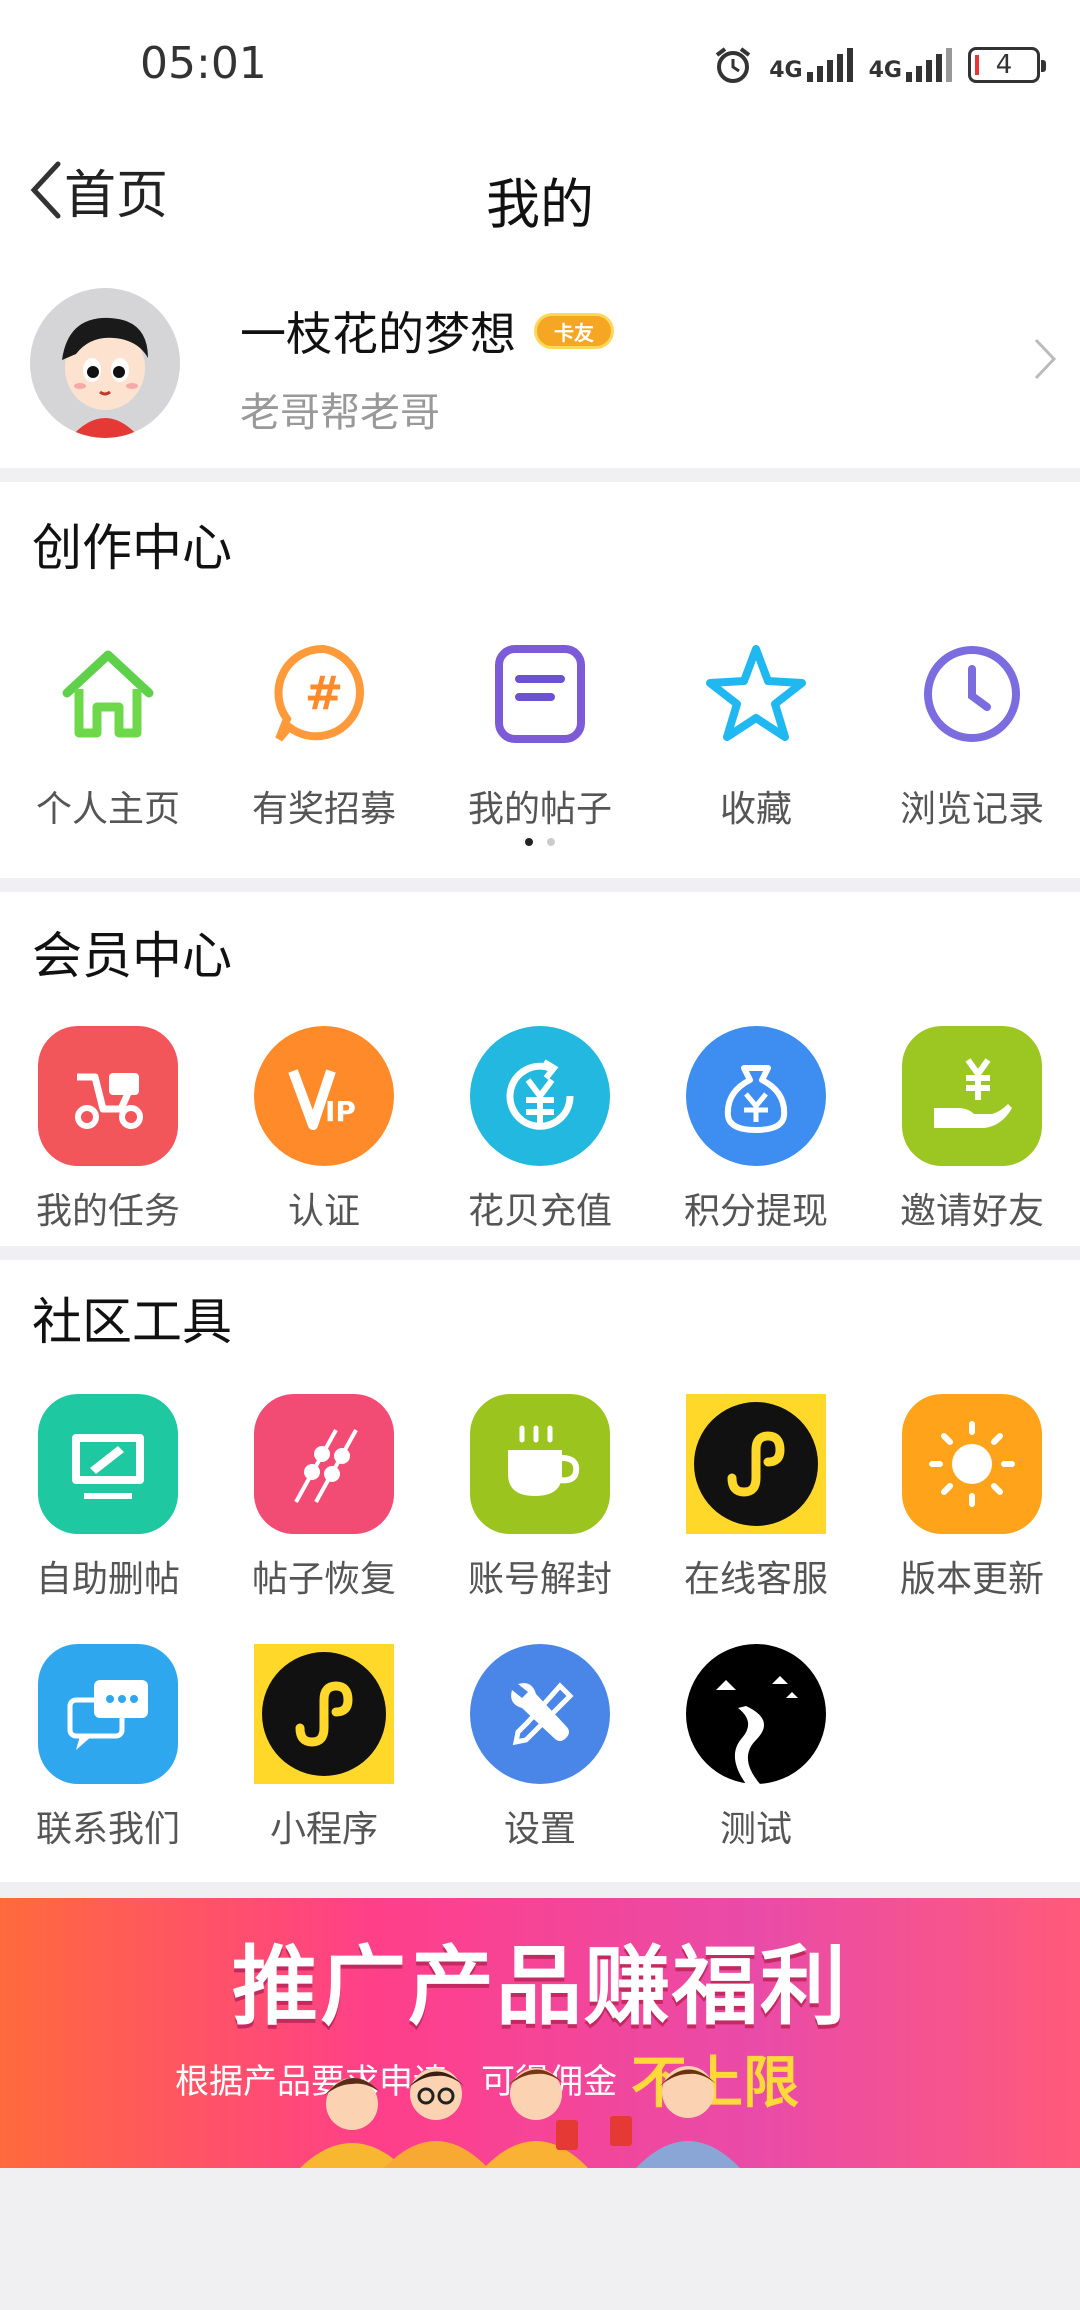  I want to click on star-icon, so click(756, 693).